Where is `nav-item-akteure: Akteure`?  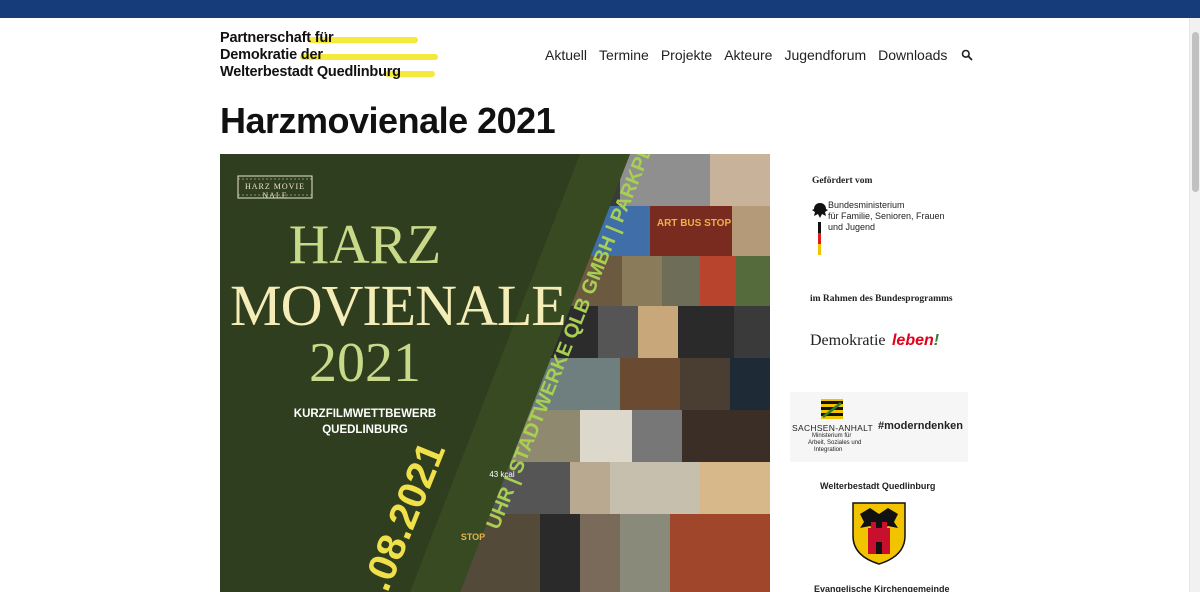
nav-item-akteure: Akteure is located at coordinates (748, 55).